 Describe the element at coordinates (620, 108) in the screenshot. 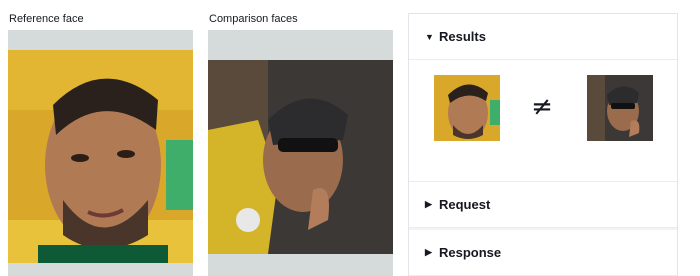

I see `comparison-face-thumbnail` at that location.